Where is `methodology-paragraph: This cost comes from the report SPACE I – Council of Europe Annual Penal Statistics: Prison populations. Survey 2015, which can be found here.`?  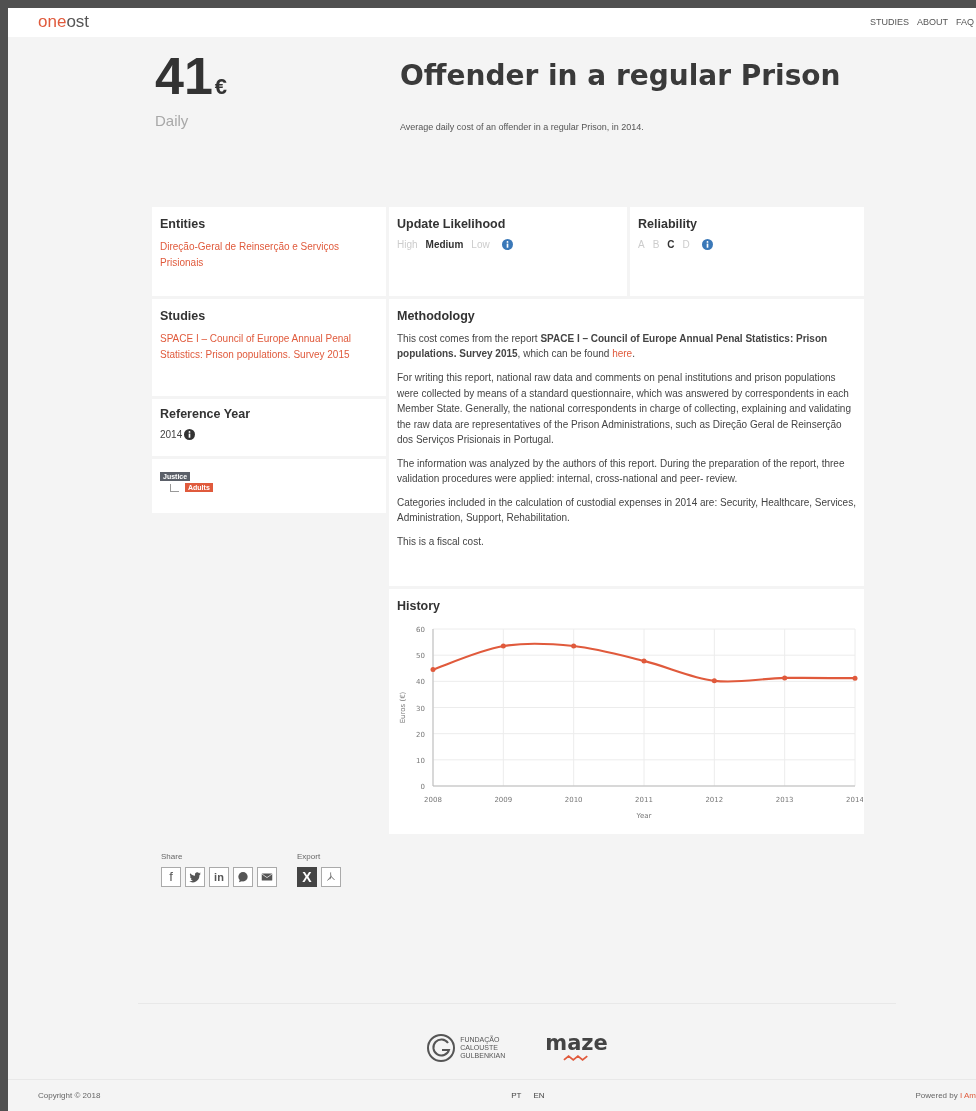
methodology-paragraph: This cost comes from the report SPACE I – Council of Europe Annual Penal Statistics: Prison populations. Survey 2015, which can be found here. is located at coordinates (613, 346).